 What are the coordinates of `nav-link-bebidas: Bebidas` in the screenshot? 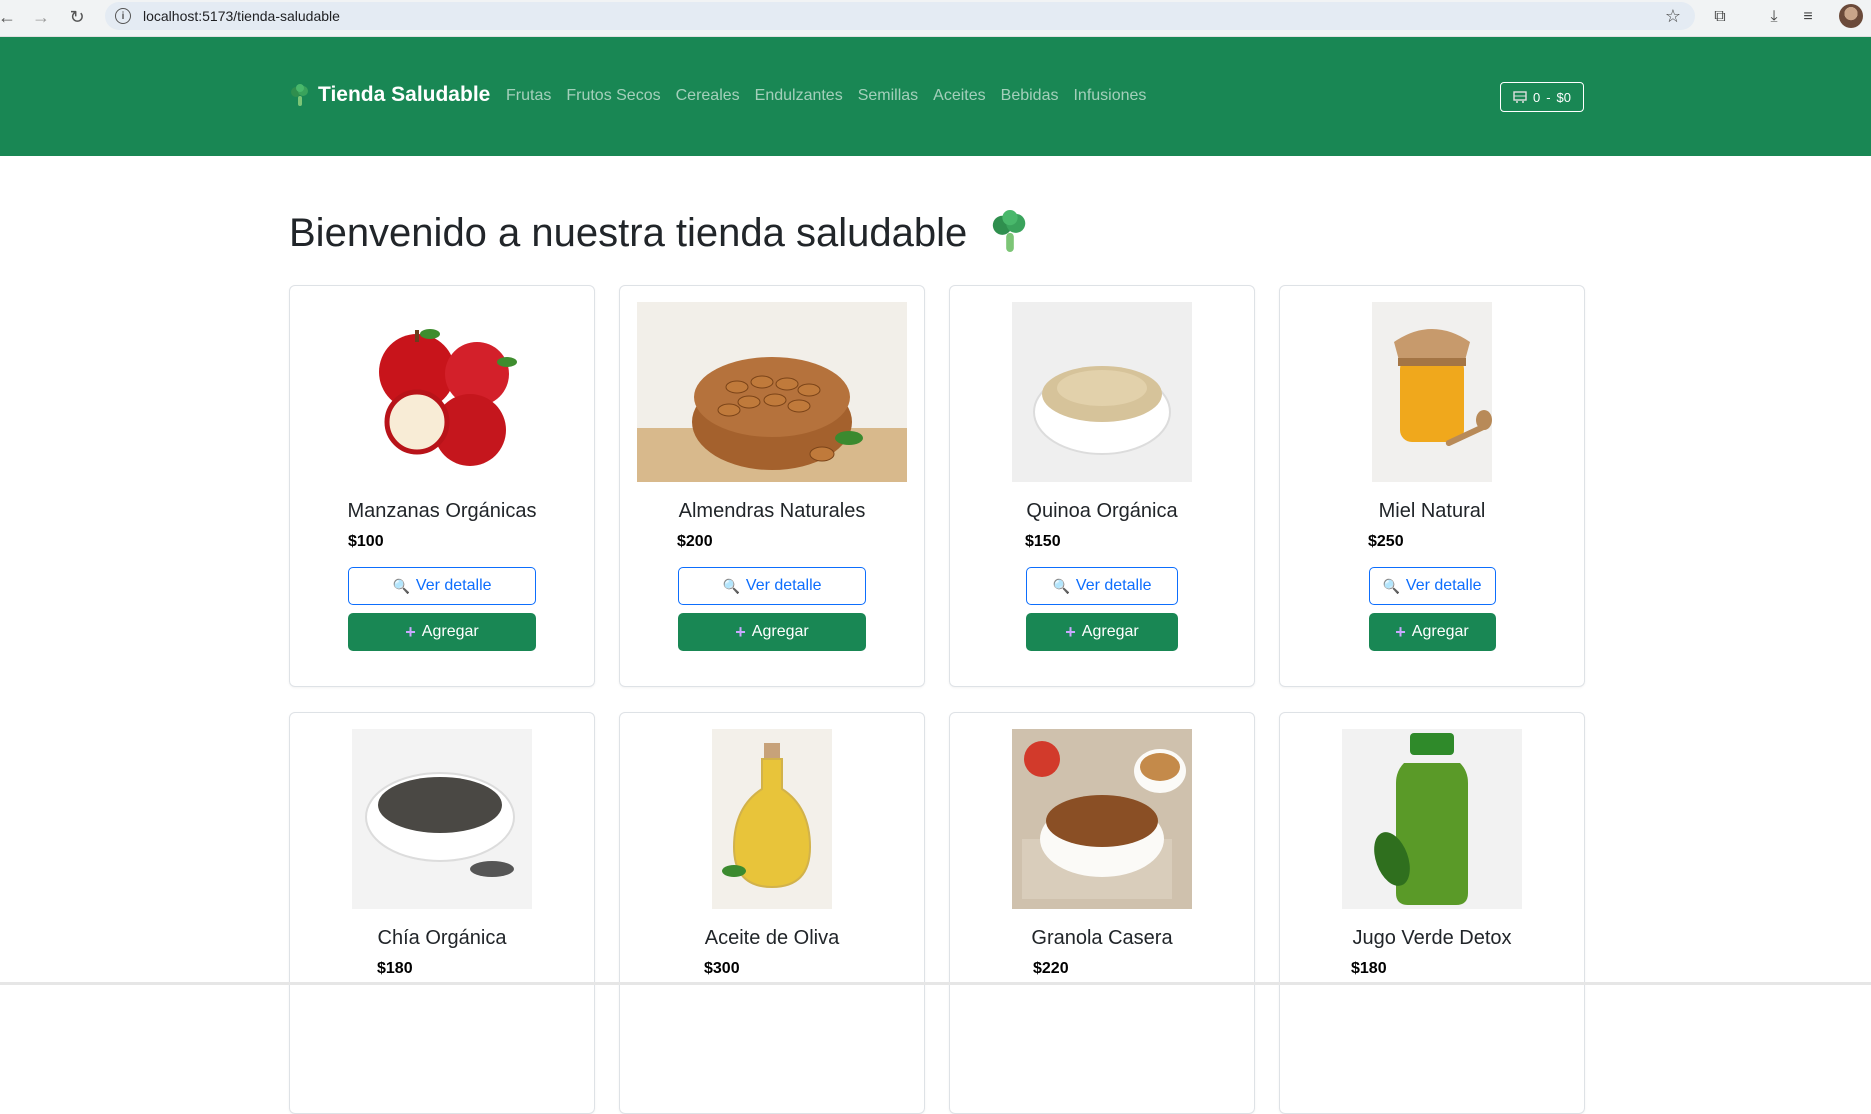 It's located at (1030, 96).